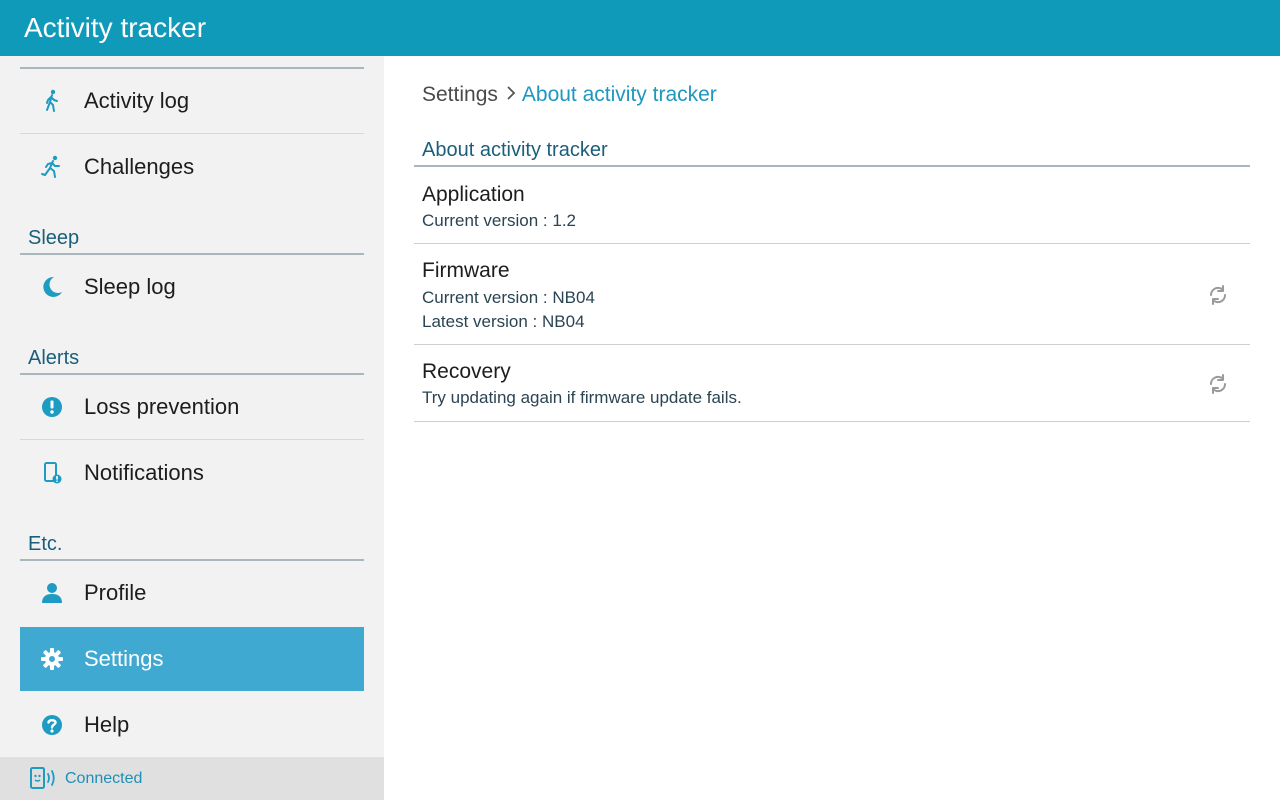 The height and width of the screenshot is (800, 1280). I want to click on walk-icon, so click(52, 100).